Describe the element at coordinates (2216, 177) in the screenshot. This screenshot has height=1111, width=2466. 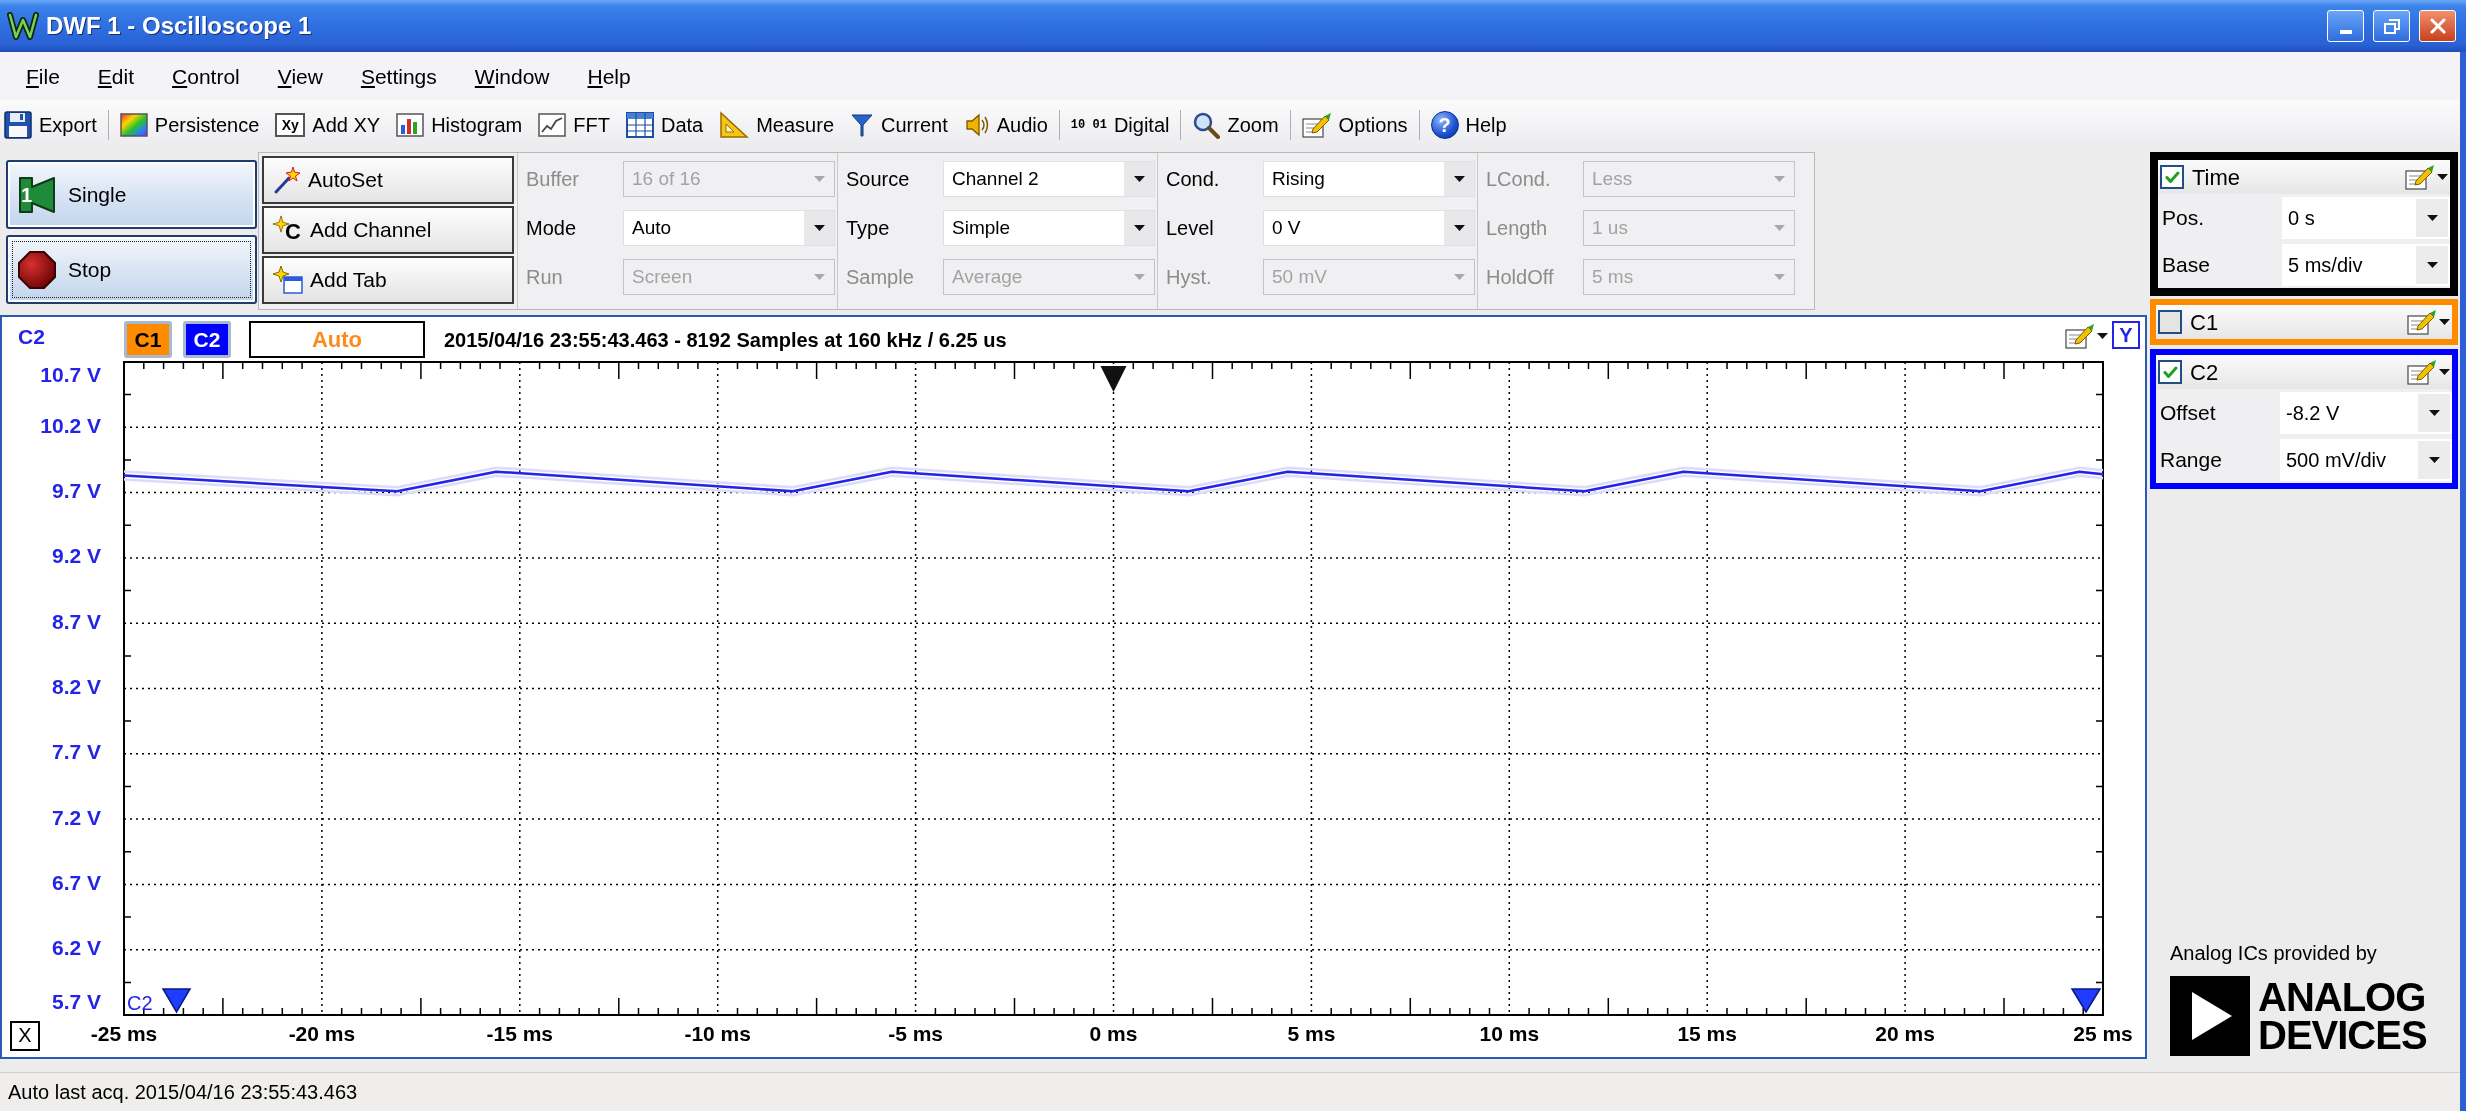
I see `panel-title: Time` at that location.